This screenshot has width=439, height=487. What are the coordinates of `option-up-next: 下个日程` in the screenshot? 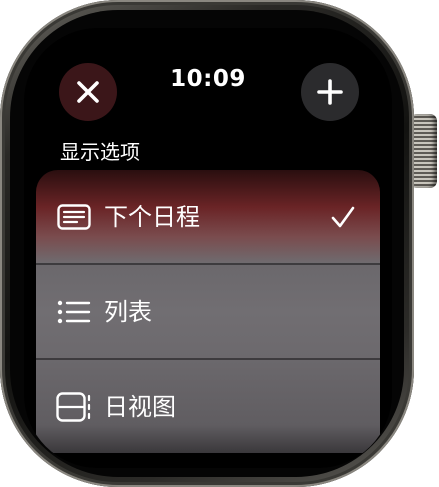 It's located at (208, 216).